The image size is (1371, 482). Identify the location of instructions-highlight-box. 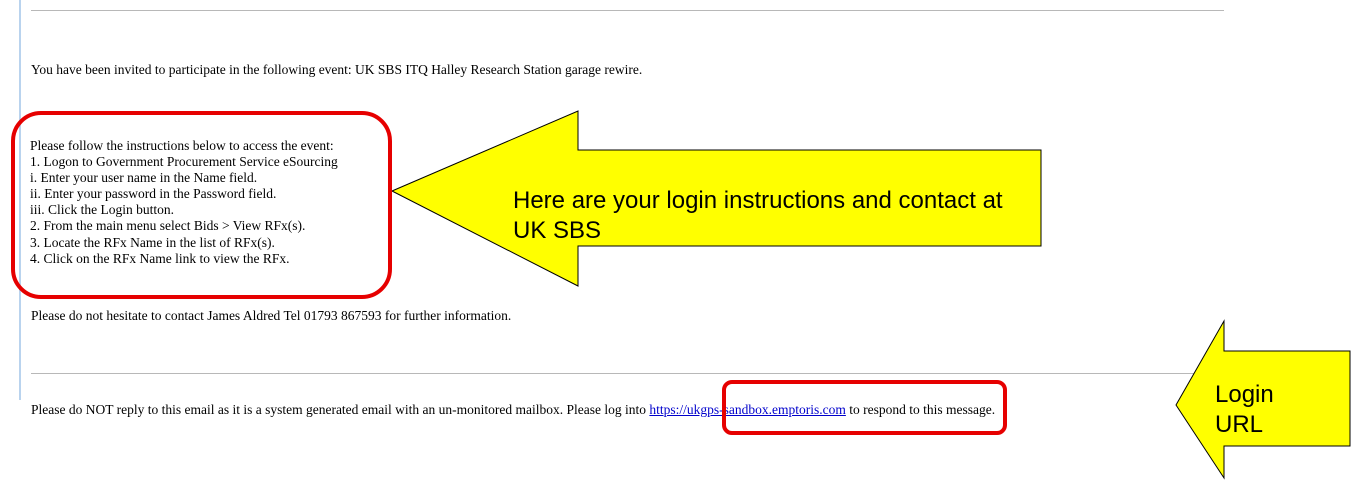
(201, 205).